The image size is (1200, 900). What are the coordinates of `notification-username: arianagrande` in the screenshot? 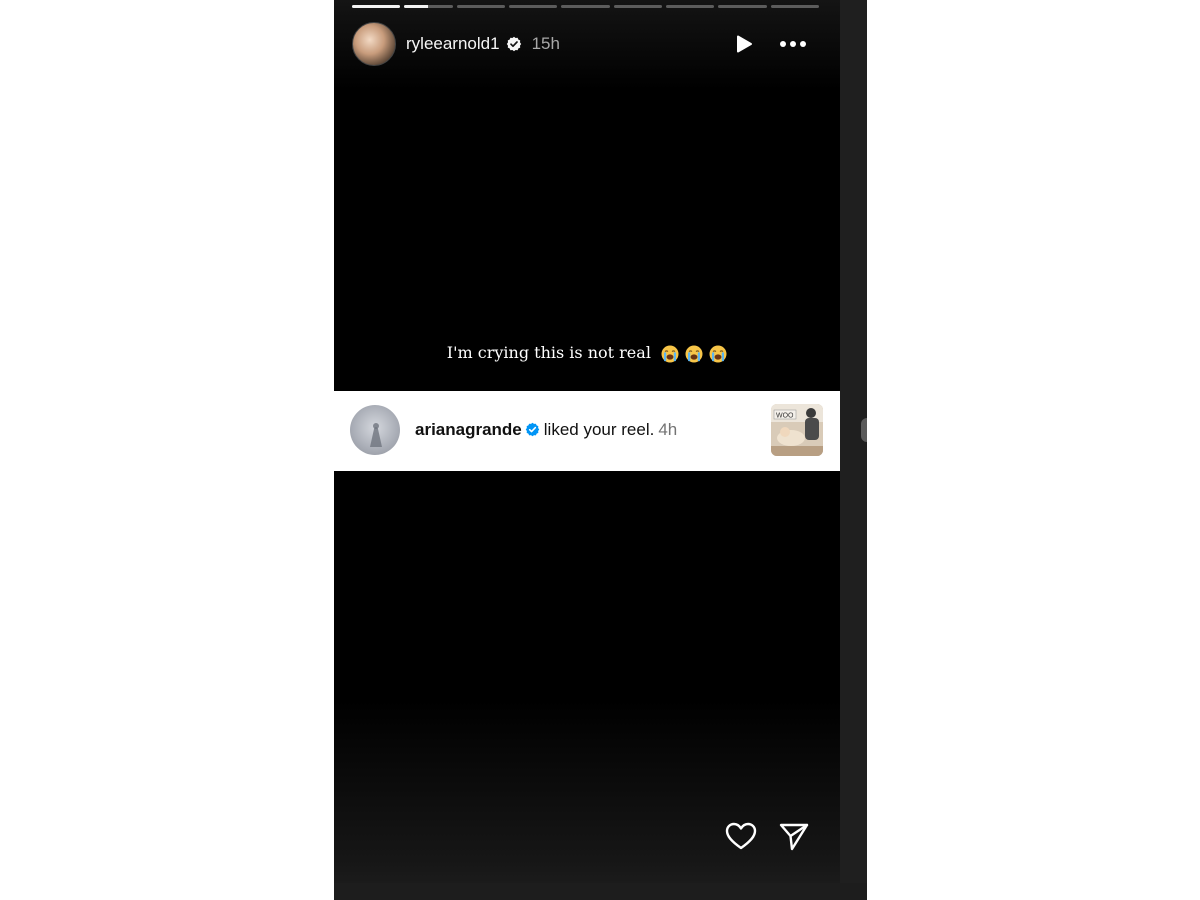 It's located at (468, 429).